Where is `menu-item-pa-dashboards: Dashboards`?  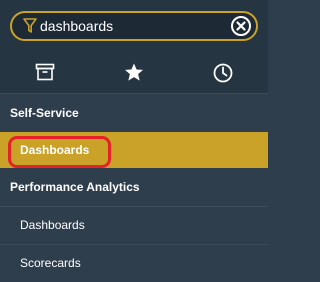 menu-item-pa-dashboards: Dashboards is located at coordinates (134, 225).